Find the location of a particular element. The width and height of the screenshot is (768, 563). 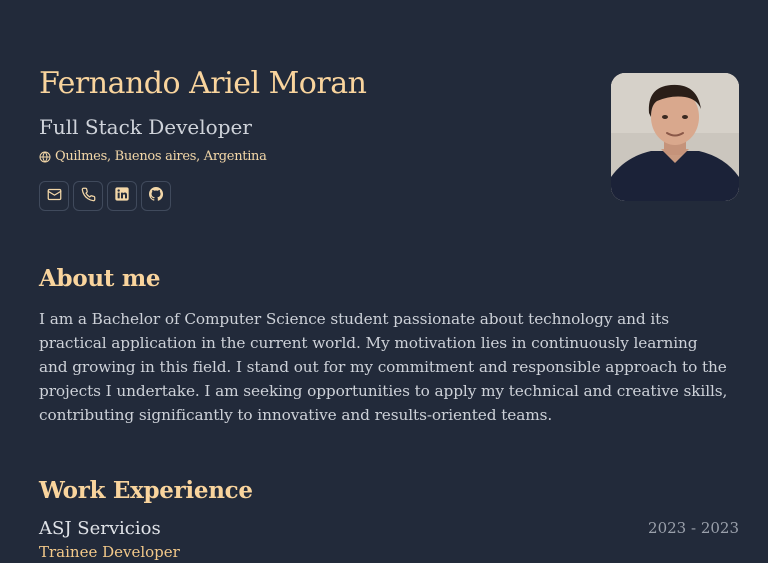

github-button is located at coordinates (156, 196).